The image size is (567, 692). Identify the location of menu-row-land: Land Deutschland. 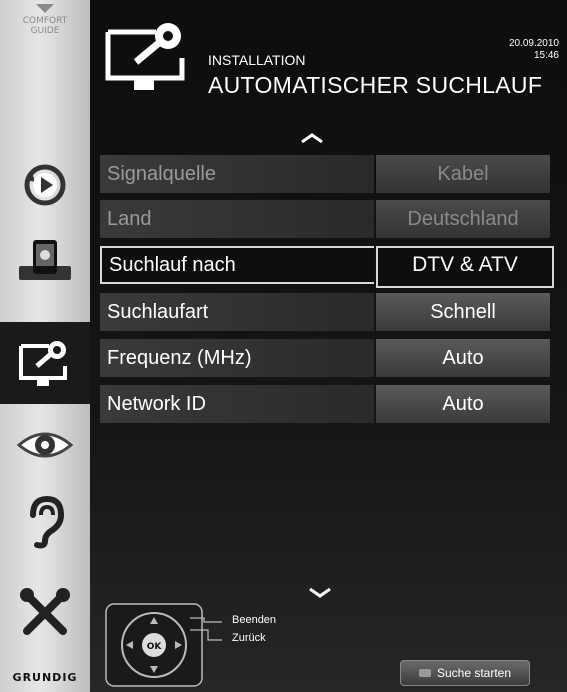
(325, 219).